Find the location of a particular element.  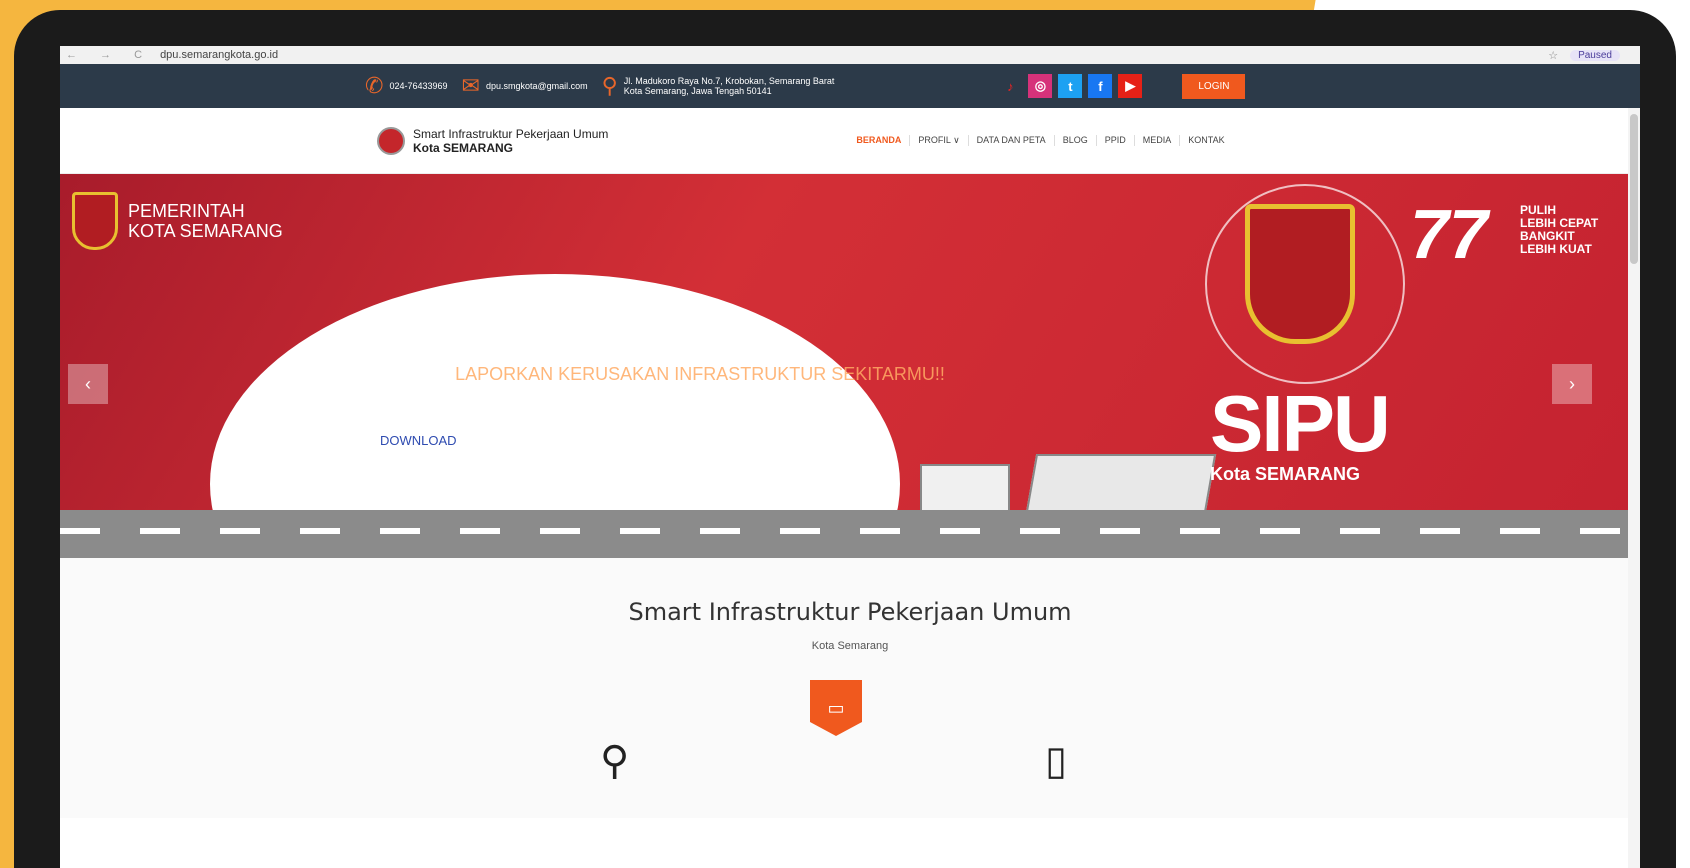

sipu-logo: SIPU Kota SEMARANG is located at coordinates (1300, 432).